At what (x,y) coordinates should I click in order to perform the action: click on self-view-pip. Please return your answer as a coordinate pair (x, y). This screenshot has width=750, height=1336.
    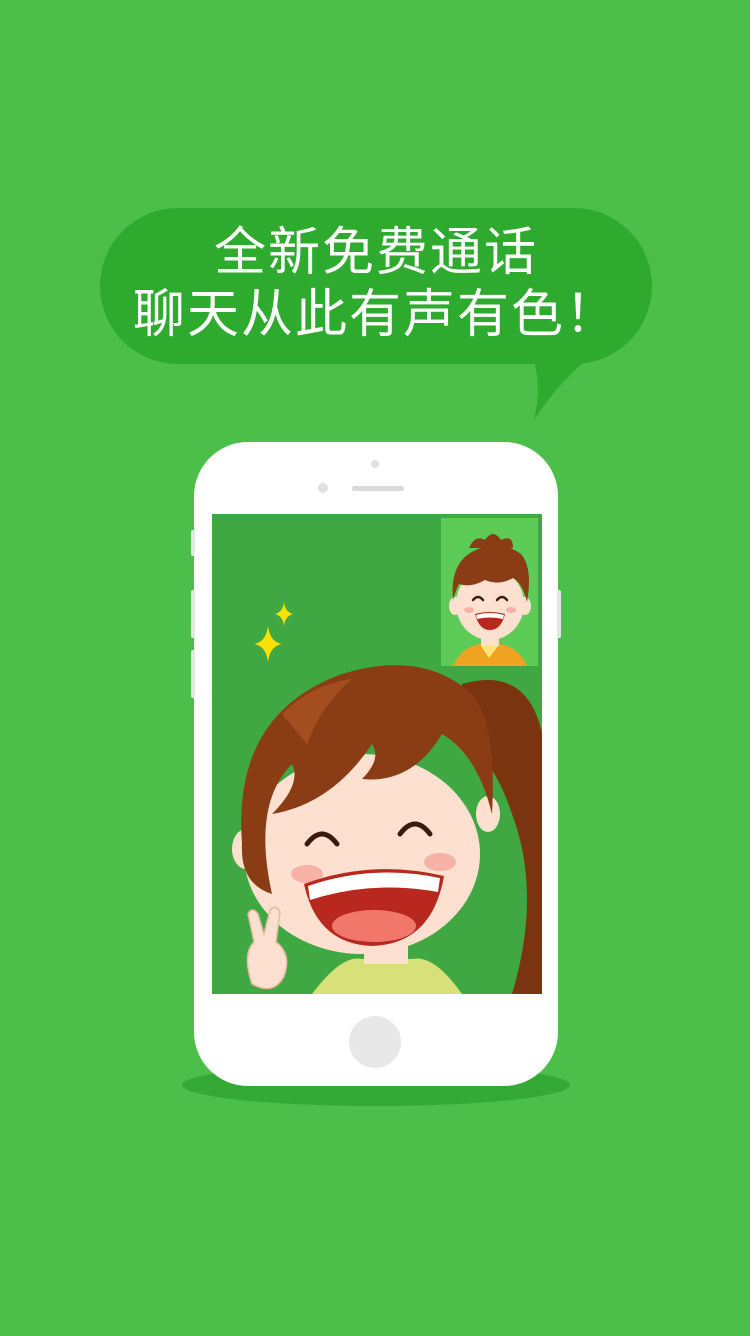
    Looking at the image, I should click on (489, 592).